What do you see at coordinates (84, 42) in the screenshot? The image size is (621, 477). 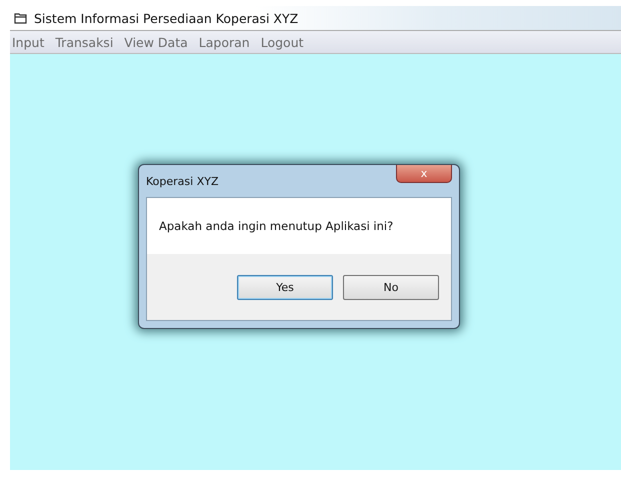 I see `menu-item: Transaksi` at bounding box center [84, 42].